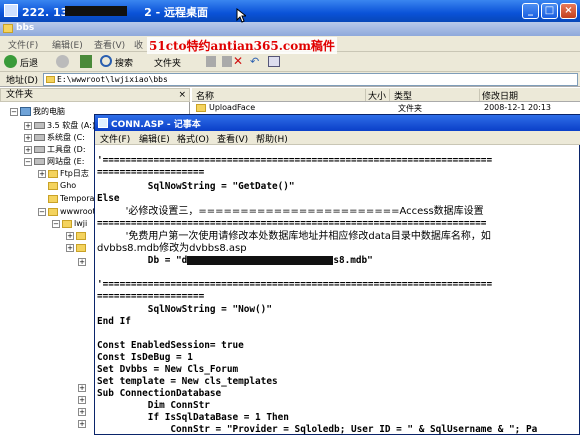 This screenshot has height=435, width=580. I want to click on code-line: dvbbs8.mdb修改为dvbbs8.asp, so click(172, 248).